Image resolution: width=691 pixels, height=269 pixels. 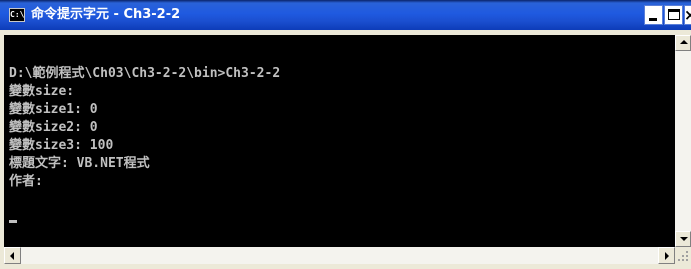 What do you see at coordinates (145, 73) in the screenshot?
I see `console-line: D:\範例程式\Ch03\Ch3-2-2\bin>Ch3-2-2` at bounding box center [145, 73].